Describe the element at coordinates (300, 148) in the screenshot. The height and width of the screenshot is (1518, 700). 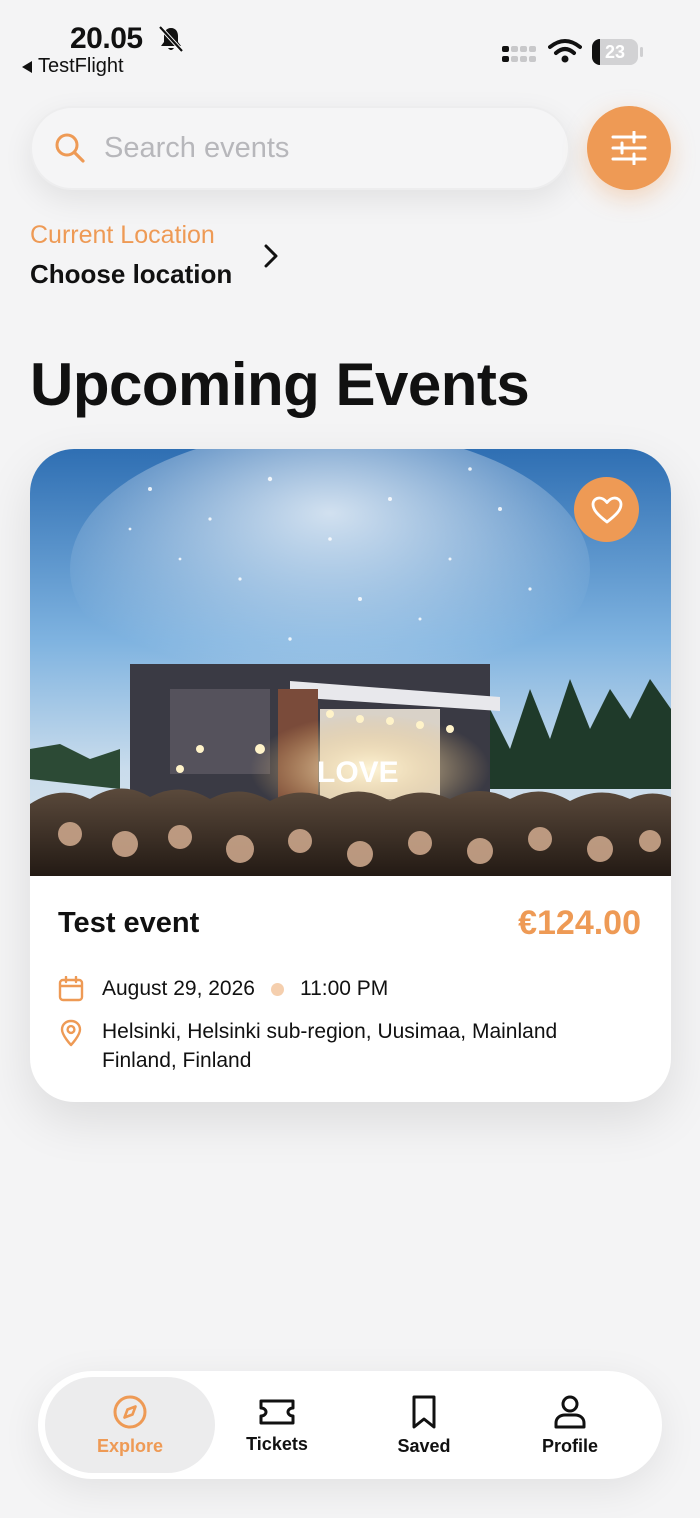
I see `search-bar: Search events` at that location.